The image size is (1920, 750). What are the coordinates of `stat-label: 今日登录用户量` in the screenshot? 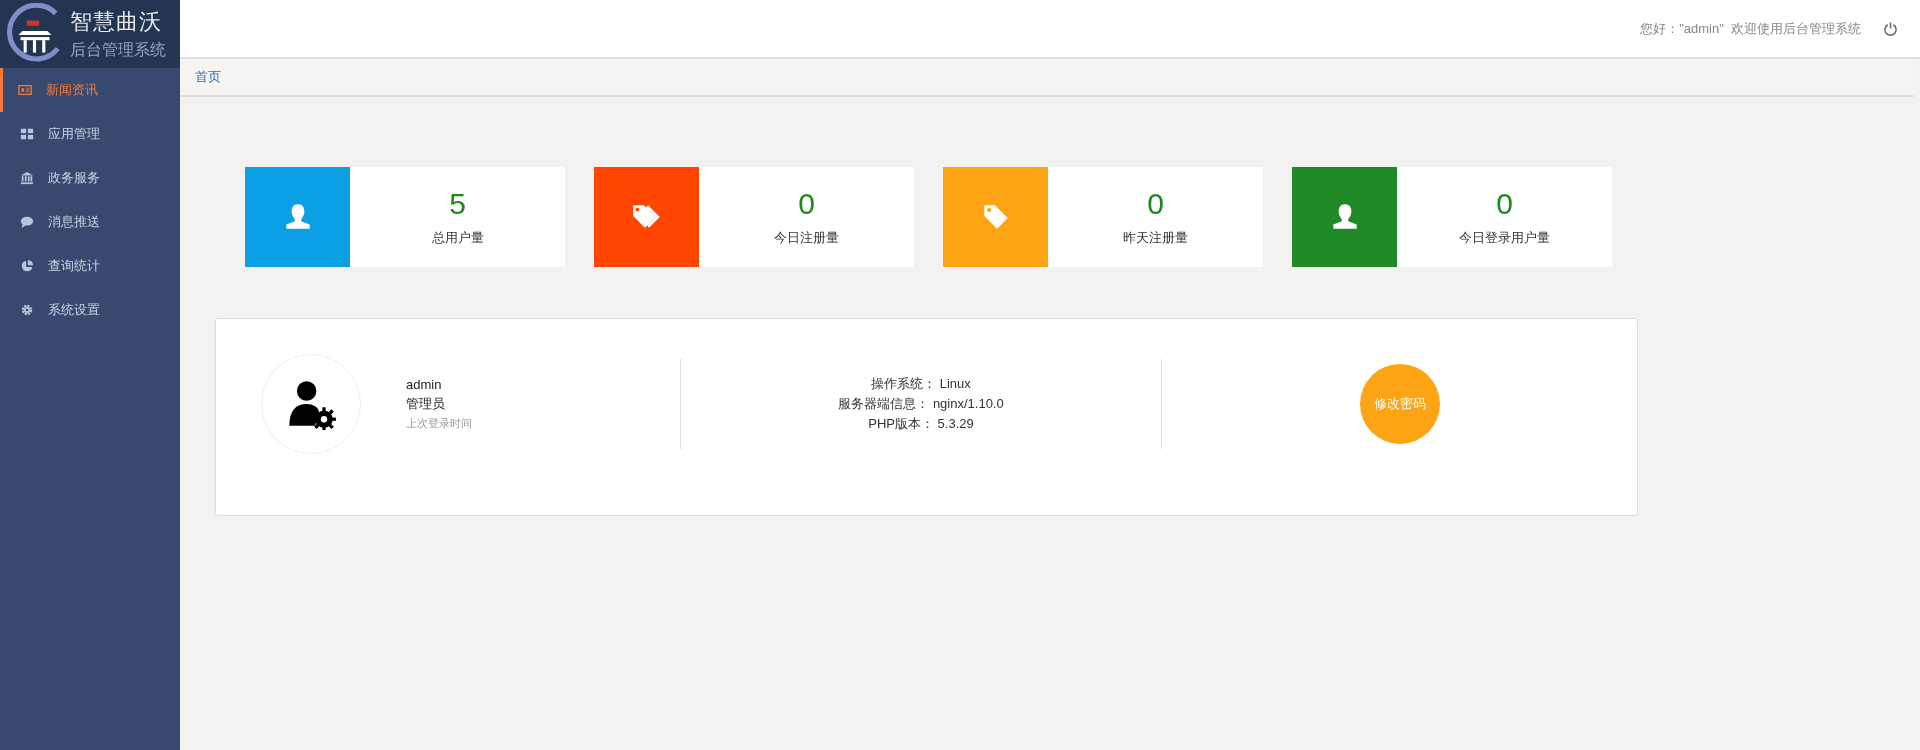 It's located at (1504, 238).